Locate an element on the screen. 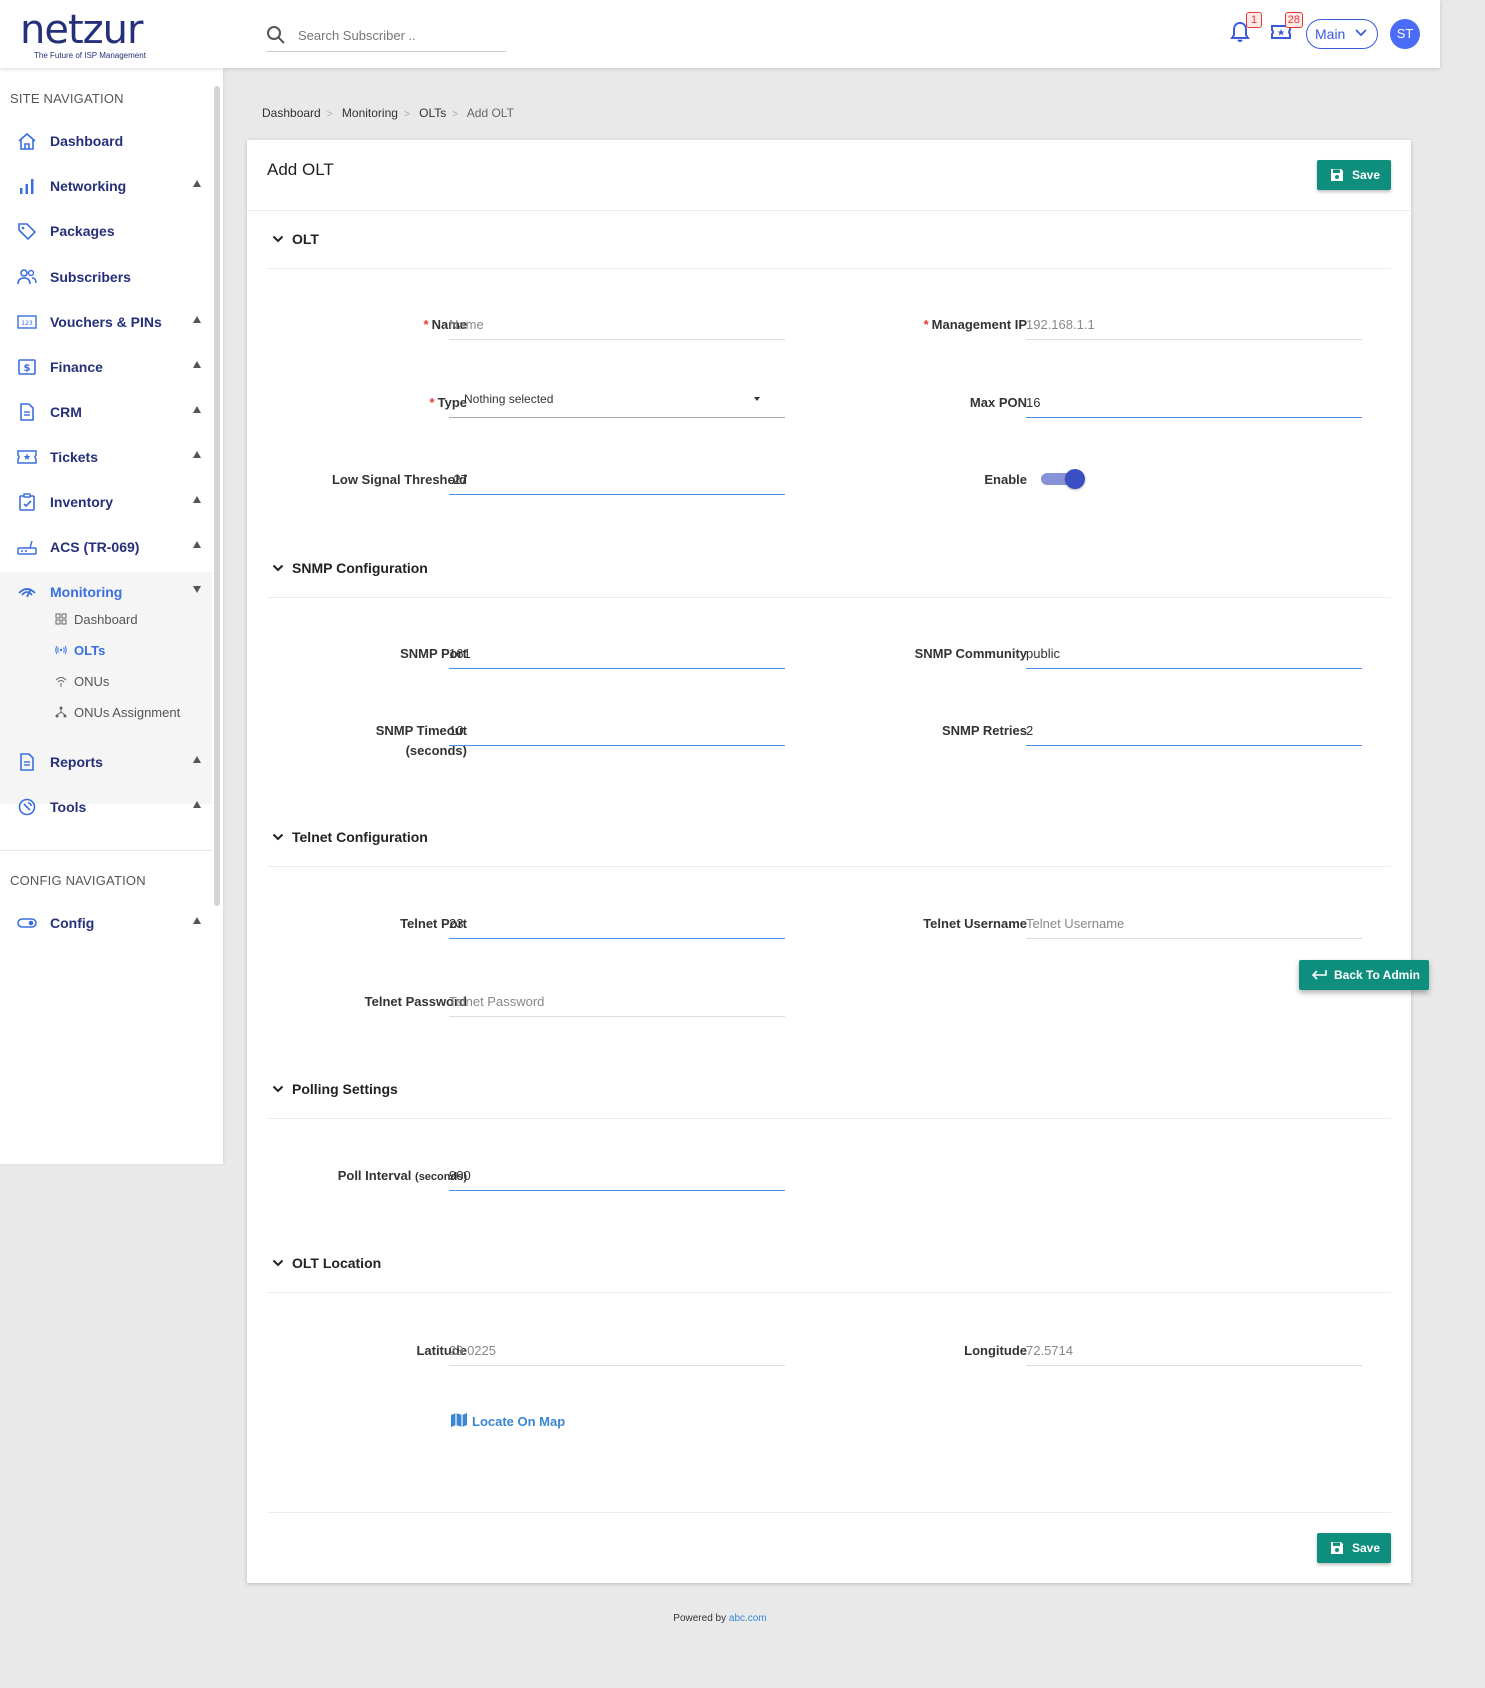  sidebar-item-label: CRM is located at coordinates (66, 412).